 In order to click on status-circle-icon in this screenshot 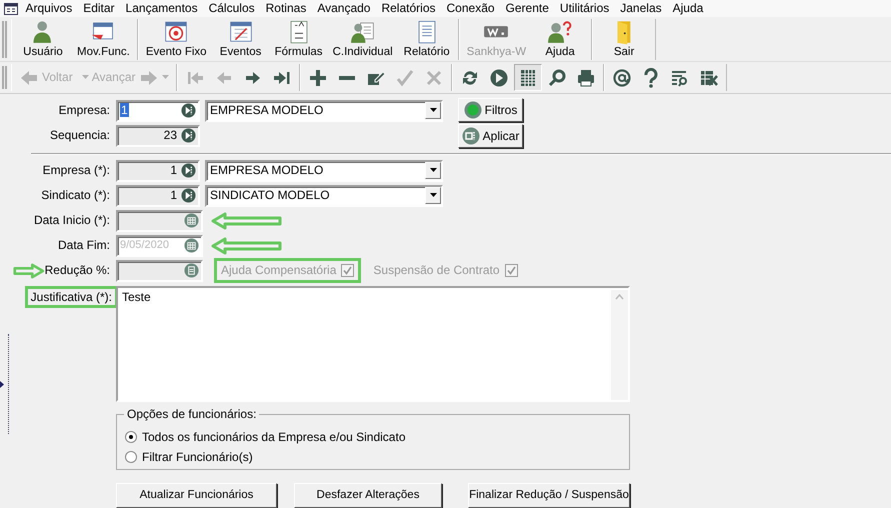, I will do `click(473, 110)`.